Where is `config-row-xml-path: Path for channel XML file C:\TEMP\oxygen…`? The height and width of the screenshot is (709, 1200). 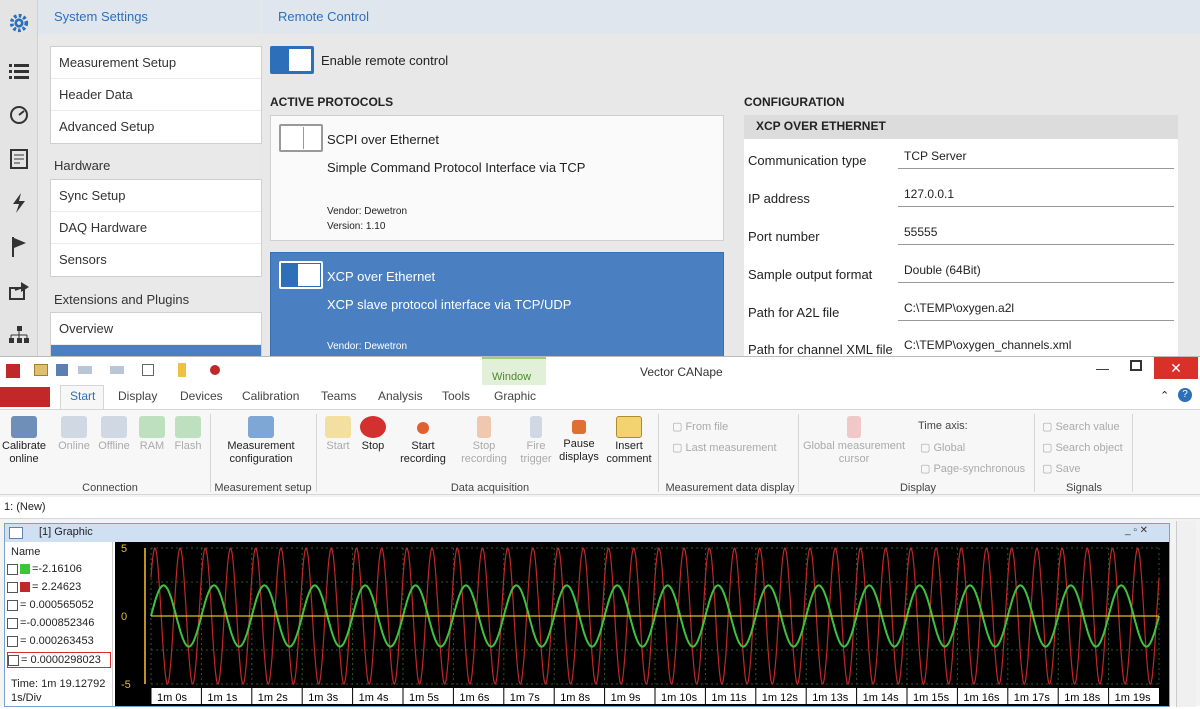 config-row-xml-path: Path for channel XML file C:\TEMP\oxygen… is located at coordinates (961, 342).